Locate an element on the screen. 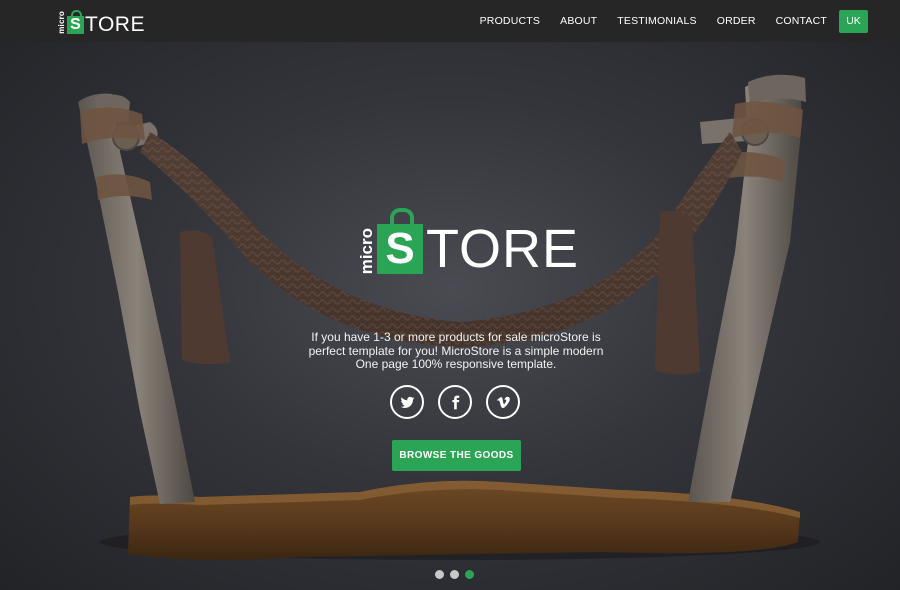 This screenshot has width=900, height=590. hero-logo: micro S TORE is located at coordinates (468, 241).